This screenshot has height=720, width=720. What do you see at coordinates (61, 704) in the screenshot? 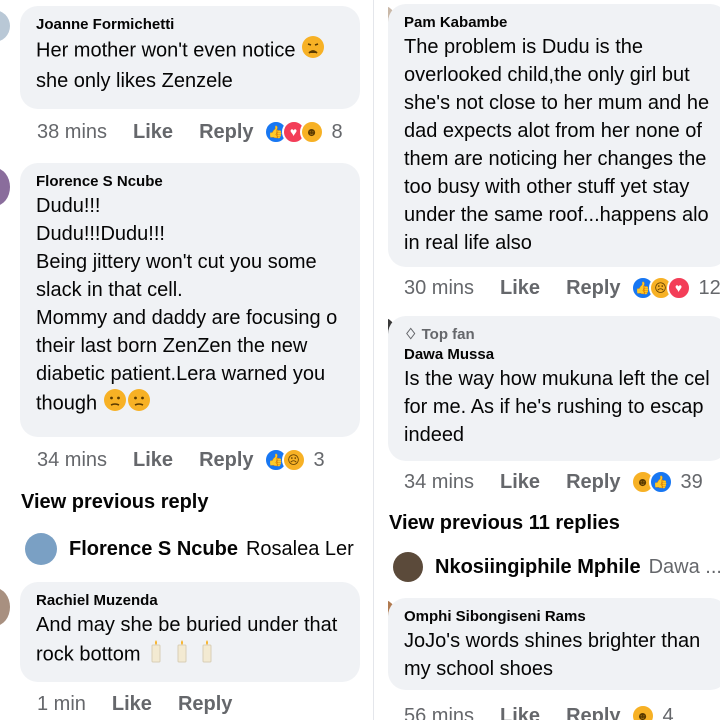
I see `comment-time: 1 min` at bounding box center [61, 704].